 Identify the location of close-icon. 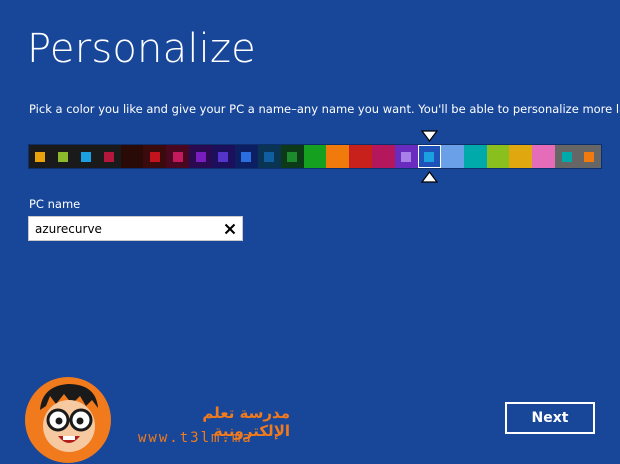
(230, 228).